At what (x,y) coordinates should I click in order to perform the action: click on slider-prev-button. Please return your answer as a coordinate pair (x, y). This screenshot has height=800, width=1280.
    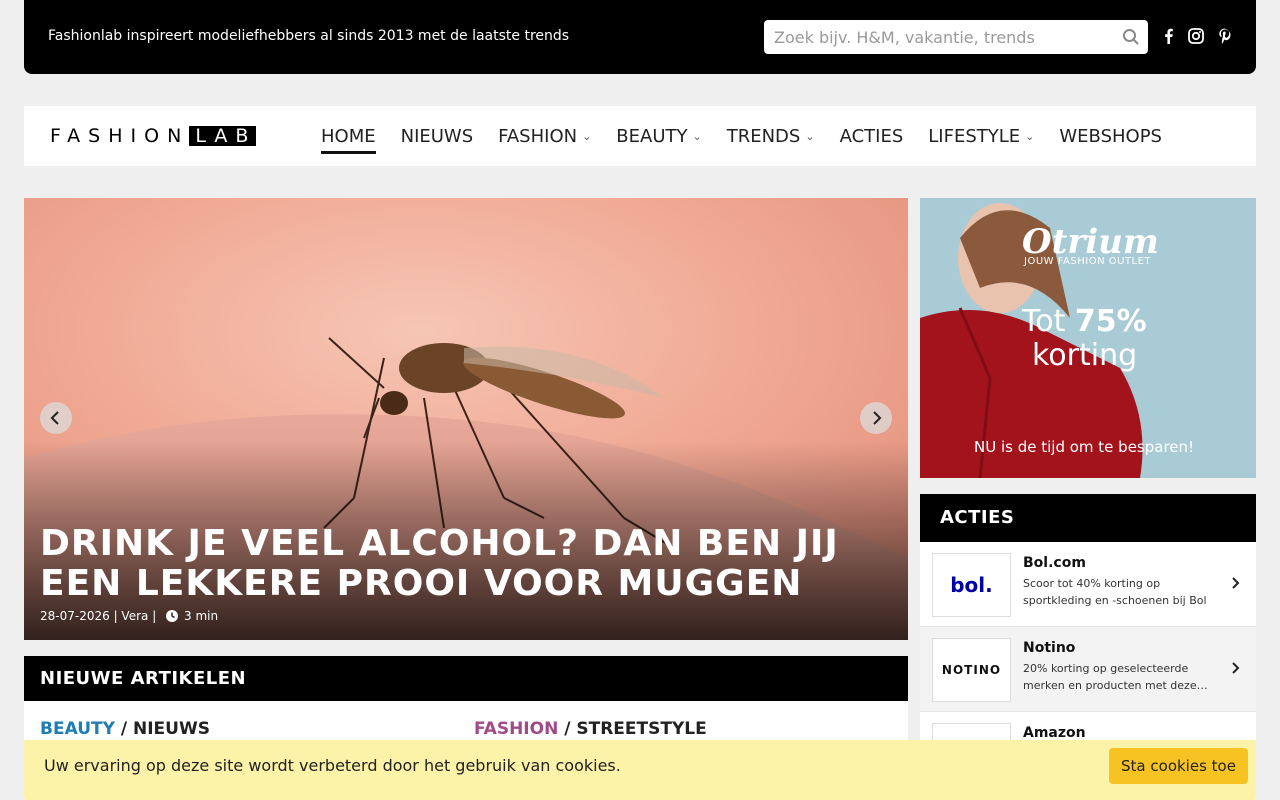
    Looking at the image, I should click on (56, 418).